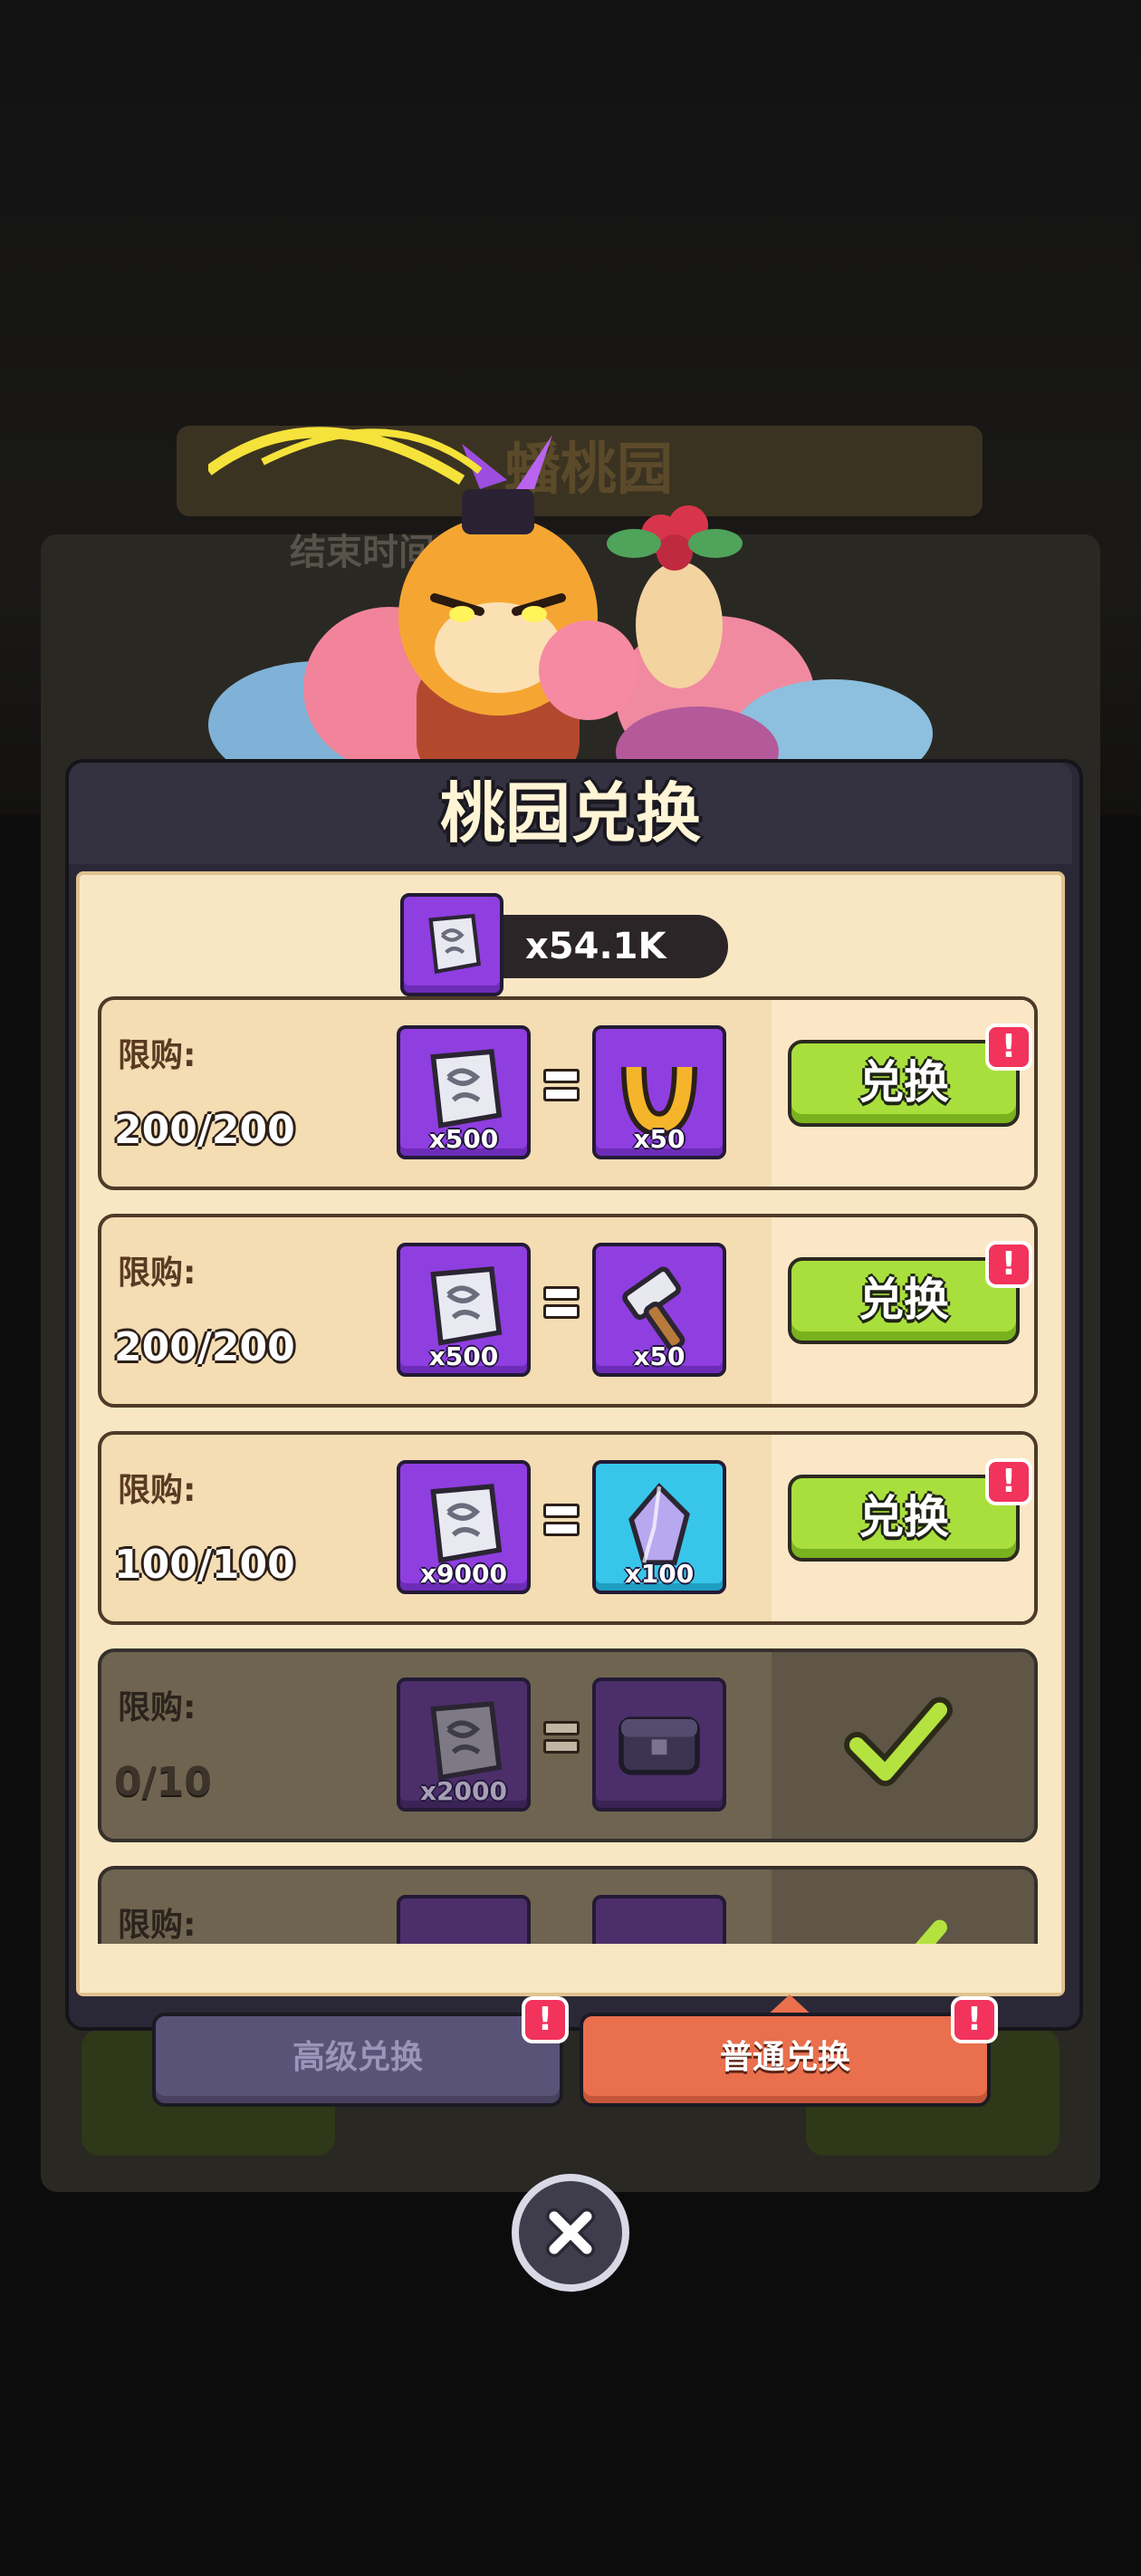 The image size is (1141, 2576). Describe the element at coordinates (659, 1092) in the screenshot. I see `horseshoe-icon: x50` at that location.